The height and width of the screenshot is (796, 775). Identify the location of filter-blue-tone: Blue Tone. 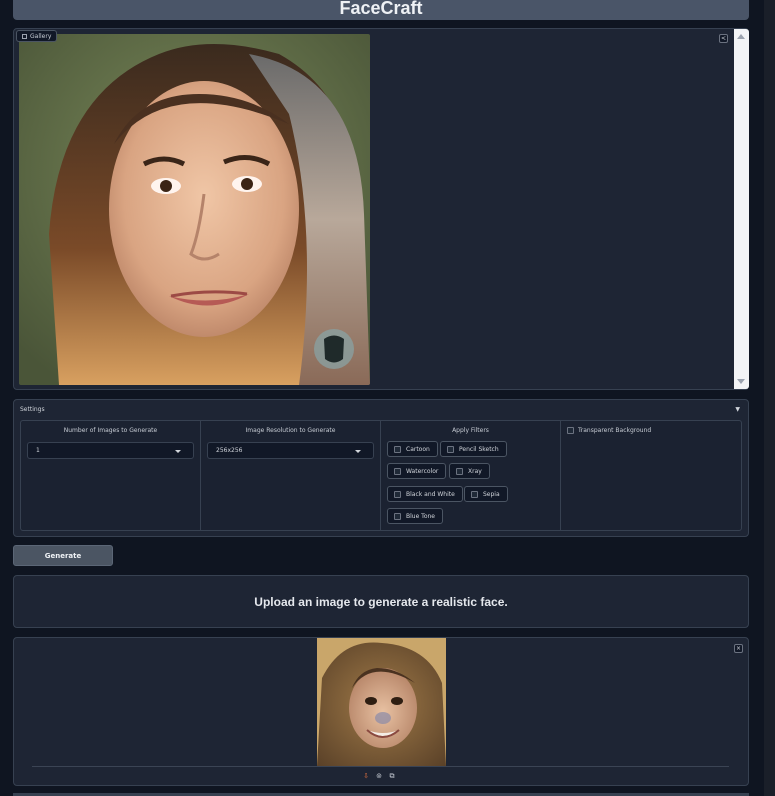
(415, 516).